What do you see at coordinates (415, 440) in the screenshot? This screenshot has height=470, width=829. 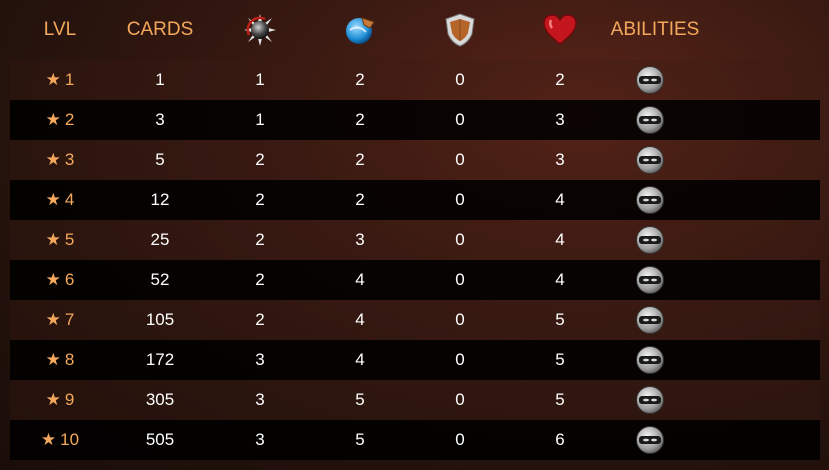 I see `table-row: ★ 10 505 3 5 0 6` at bounding box center [415, 440].